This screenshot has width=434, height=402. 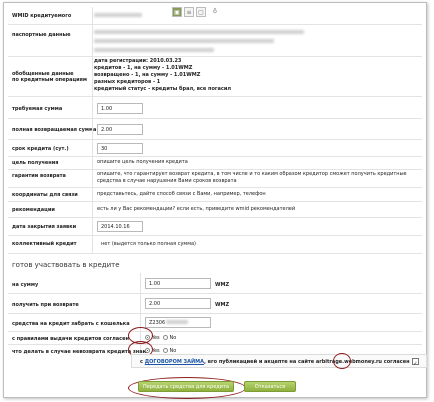 What do you see at coordinates (142, 162) in the screenshot?
I see `purpose-text: опишите цель получения кредита` at bounding box center [142, 162].